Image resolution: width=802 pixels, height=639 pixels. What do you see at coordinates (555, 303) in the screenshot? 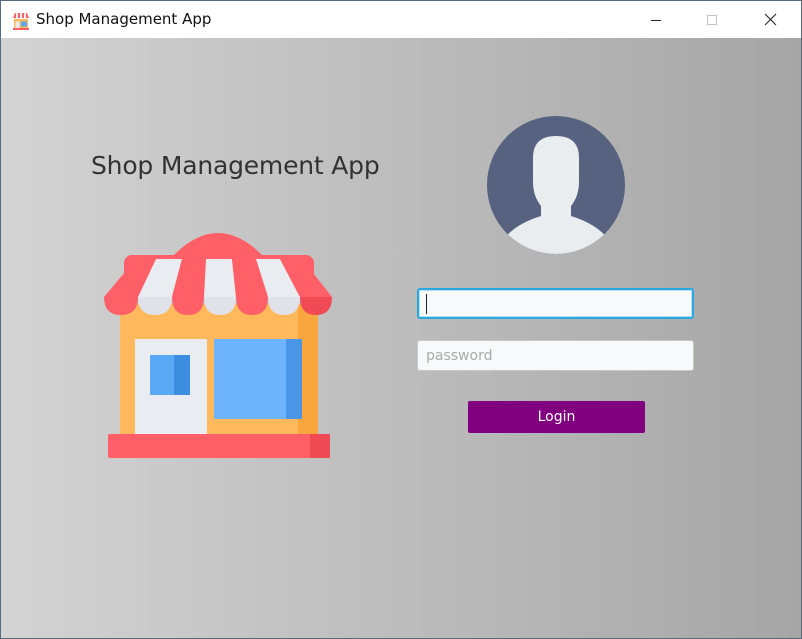
I see `username-field` at bounding box center [555, 303].